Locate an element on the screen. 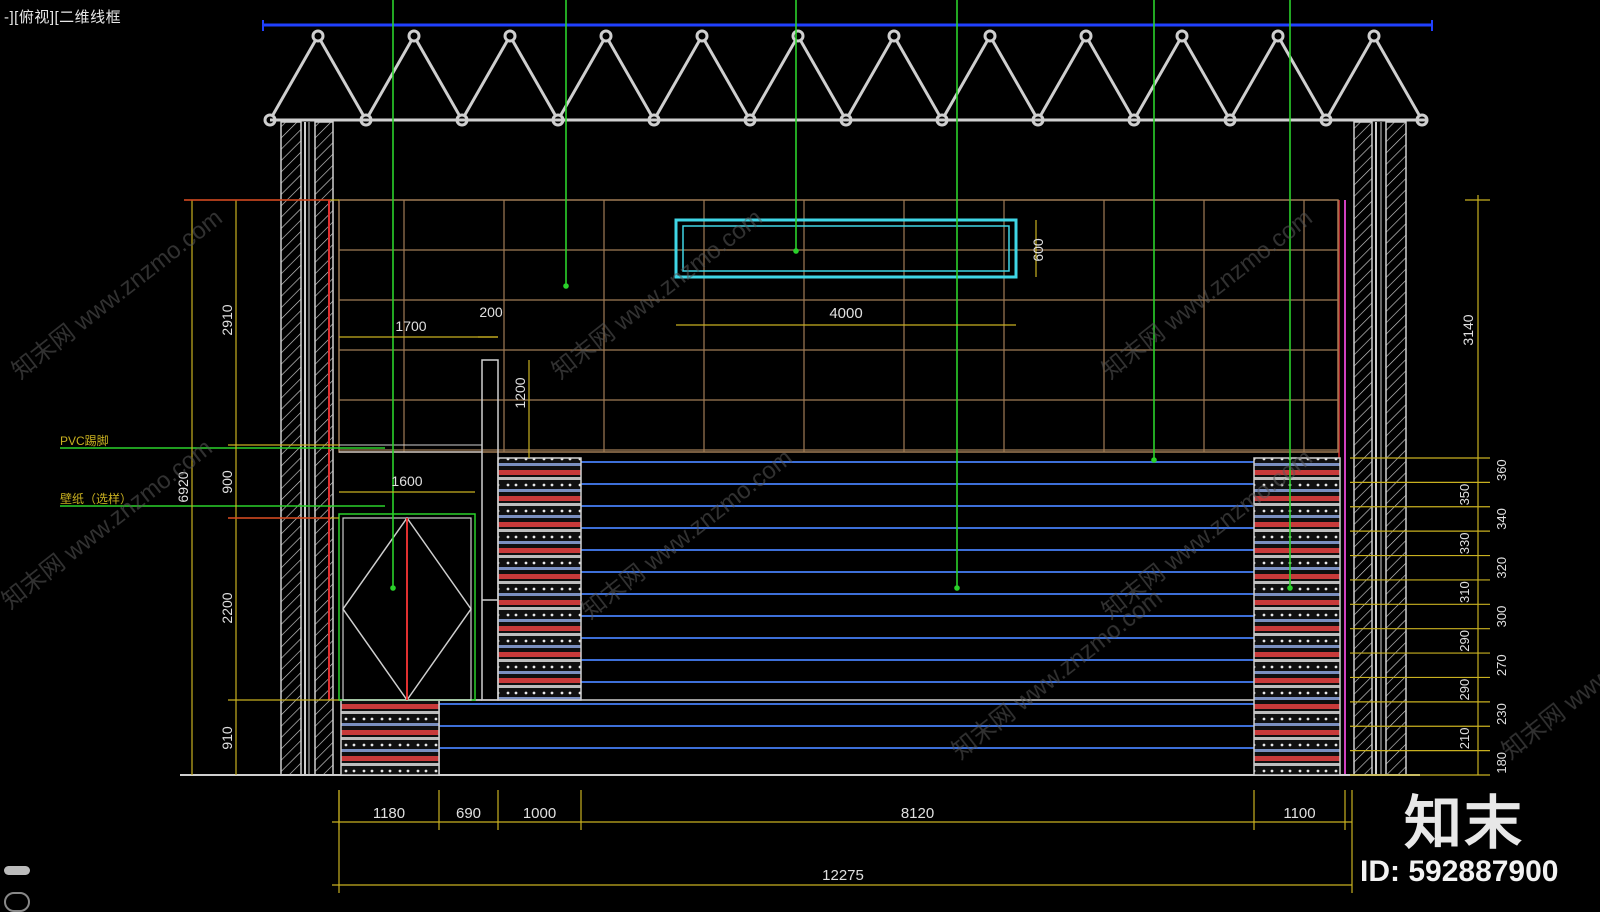 This screenshot has width=1600, height=912. dim-left-d: 910 is located at coordinates (227, 738).